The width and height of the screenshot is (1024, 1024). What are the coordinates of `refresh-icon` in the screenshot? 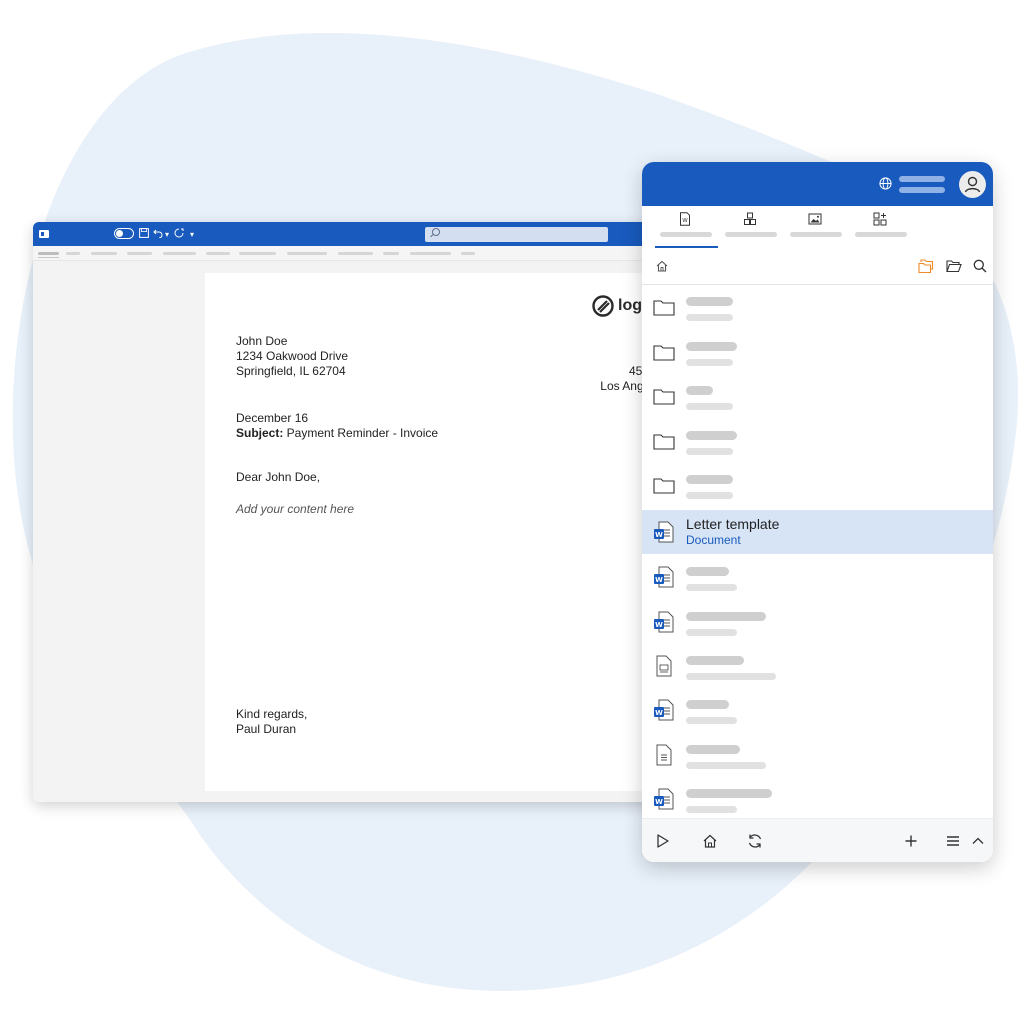 It's located at (755, 841).